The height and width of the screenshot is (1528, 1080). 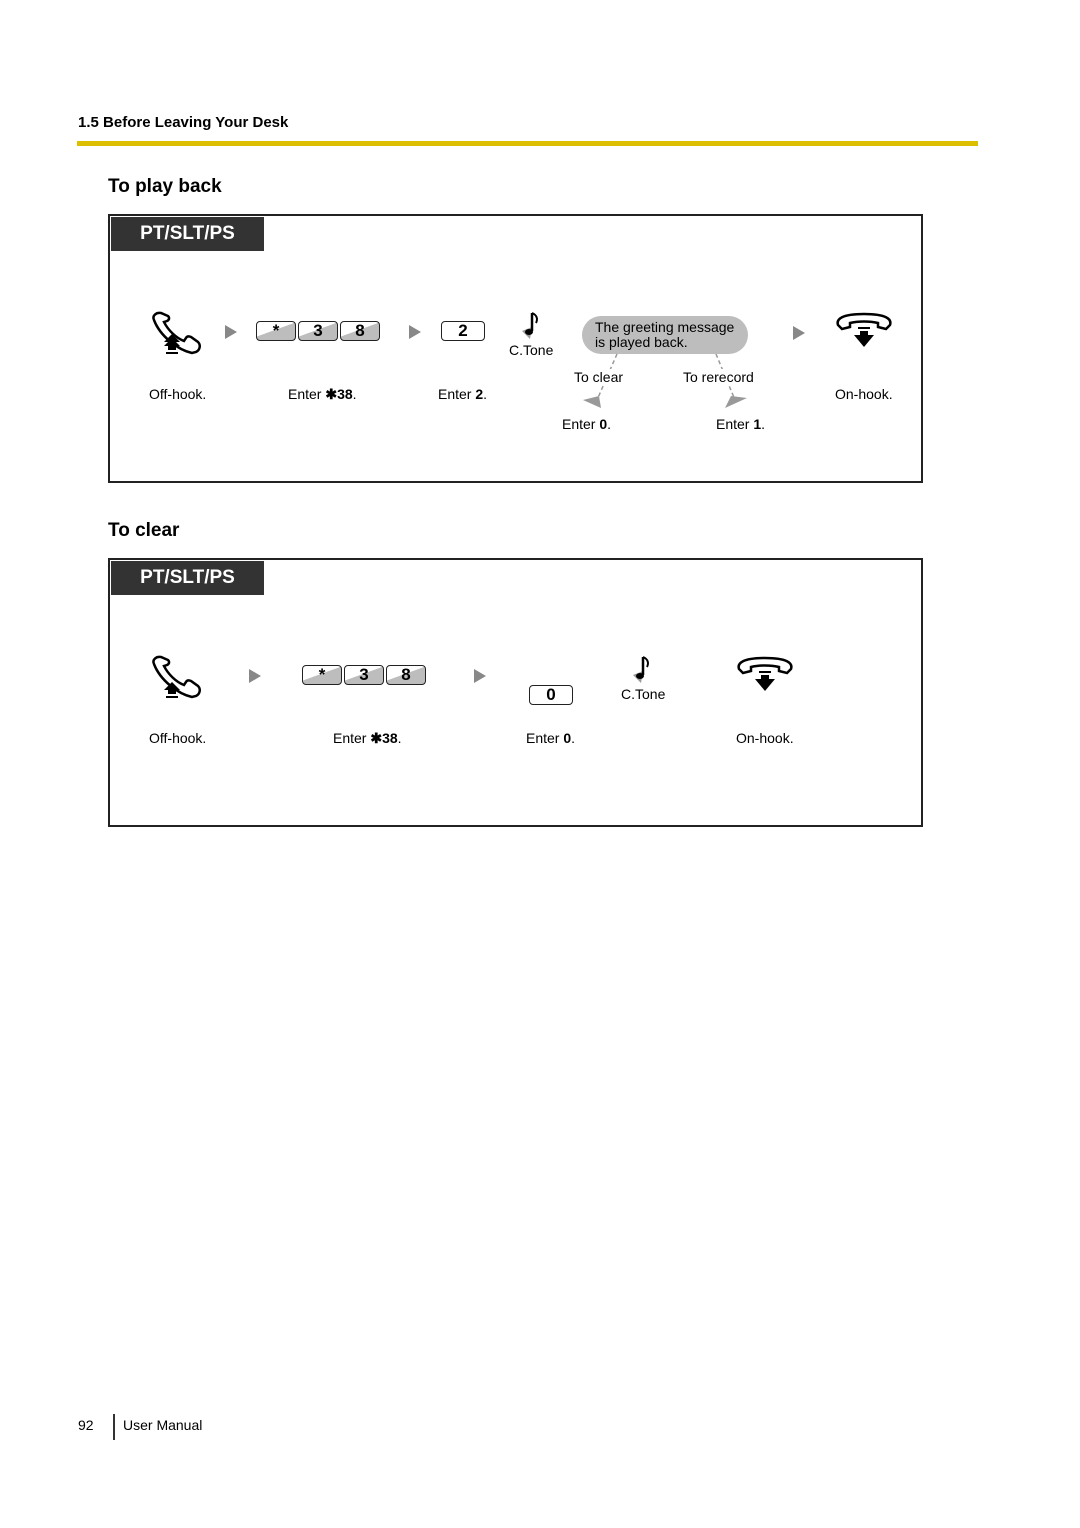 I want to click on footer-separator, so click(x=114, y=1427).